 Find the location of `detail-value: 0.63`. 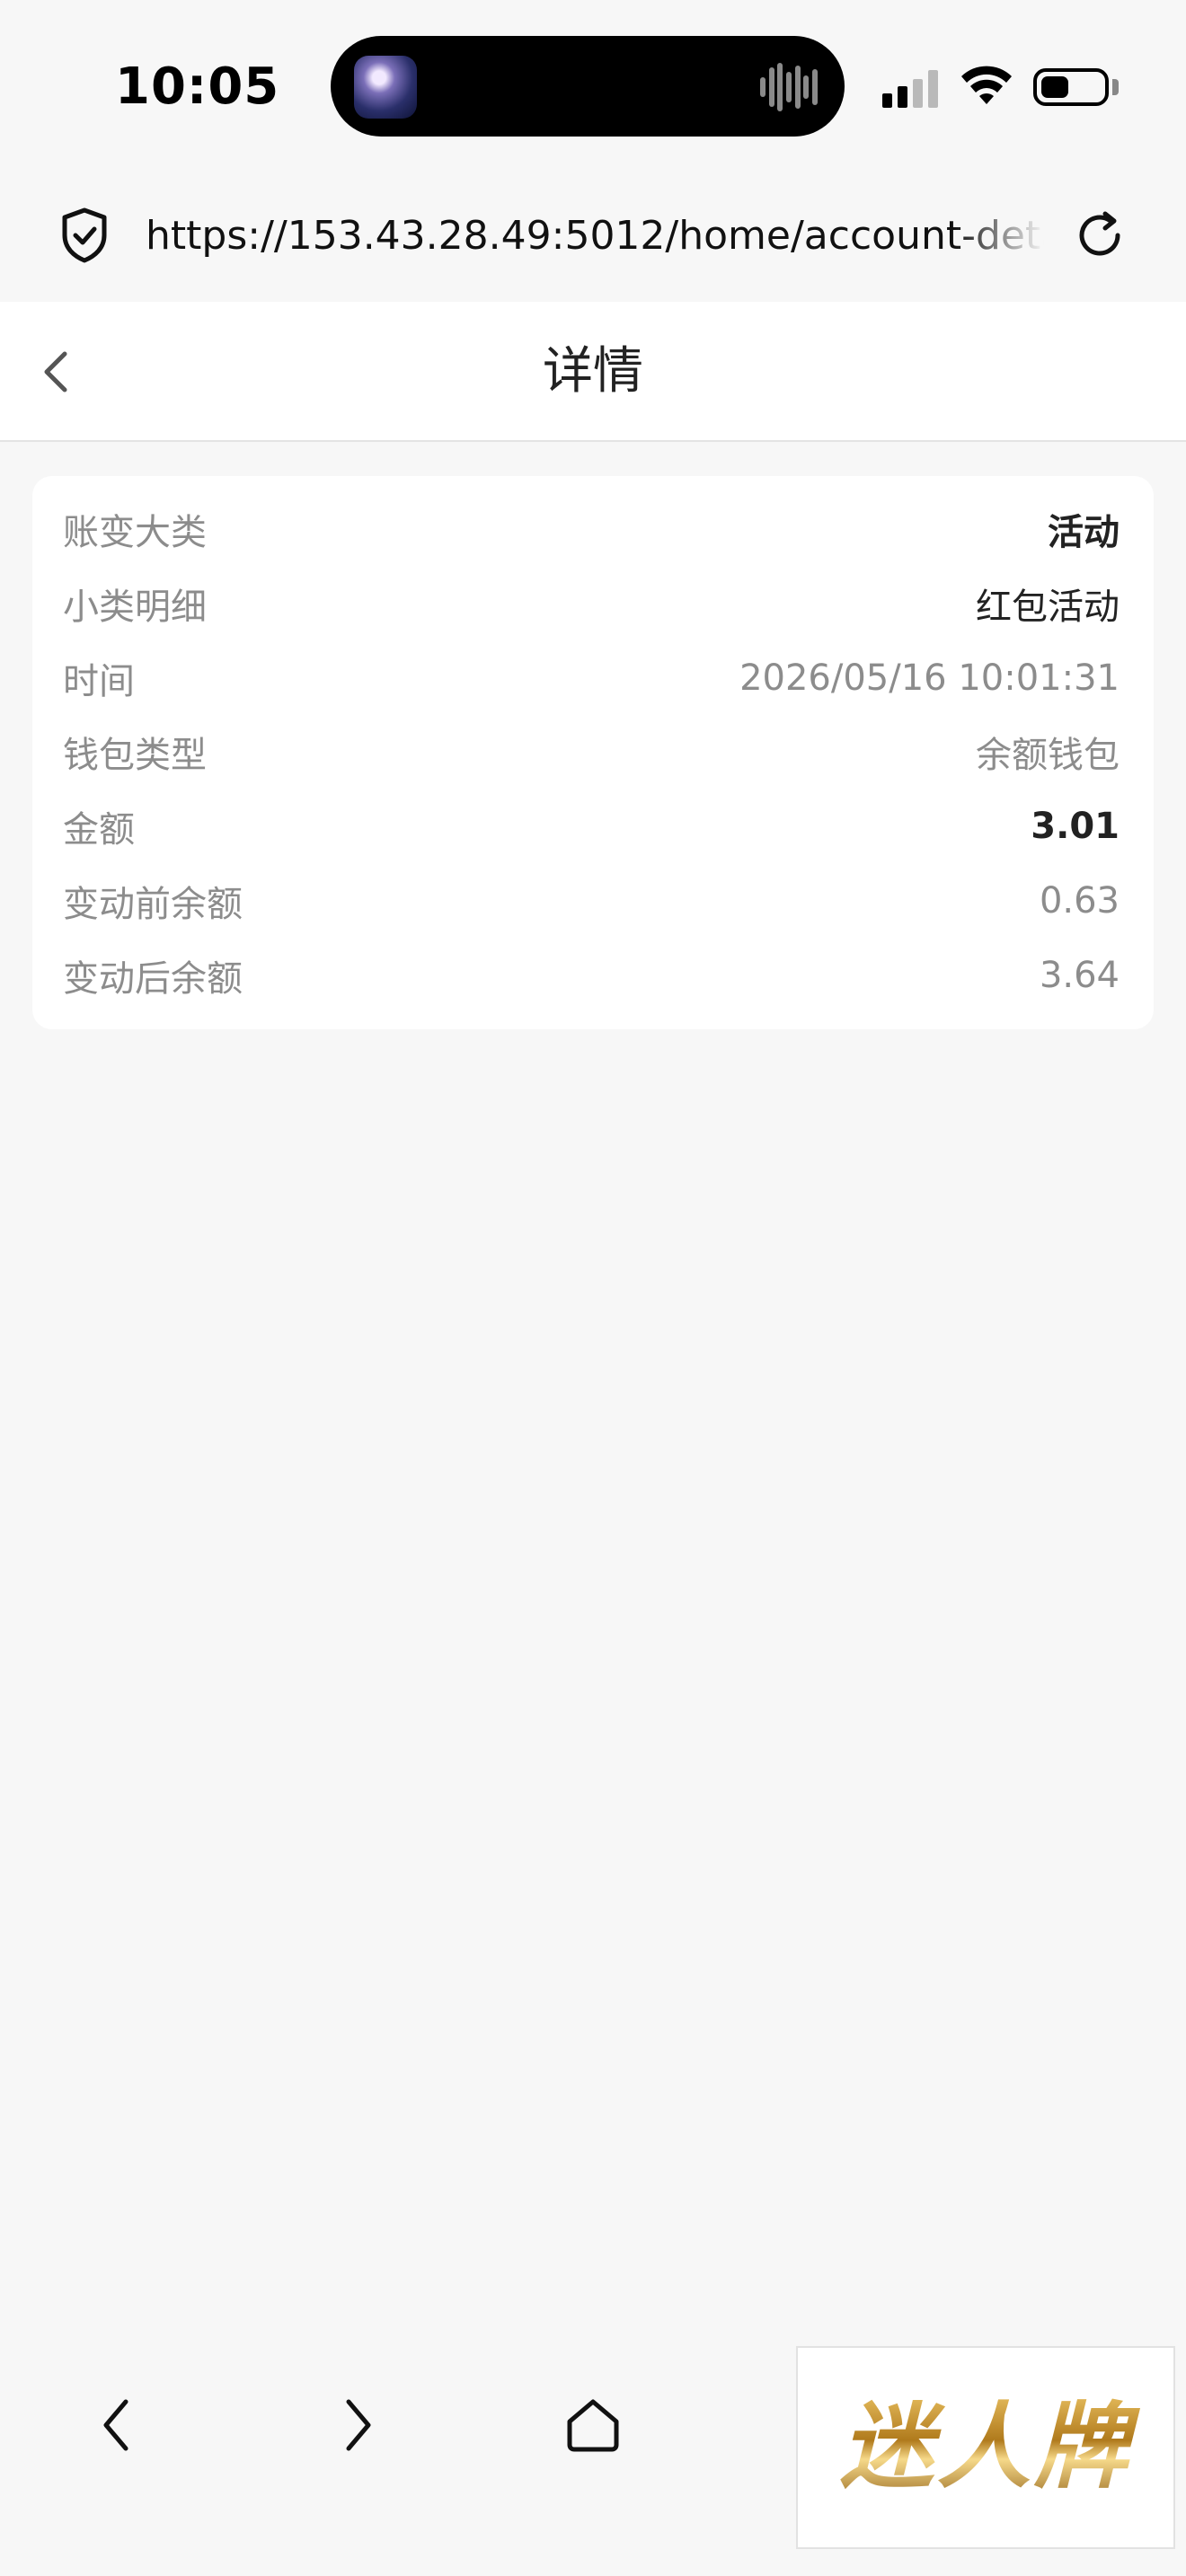

detail-value: 0.63 is located at coordinates (1079, 901).